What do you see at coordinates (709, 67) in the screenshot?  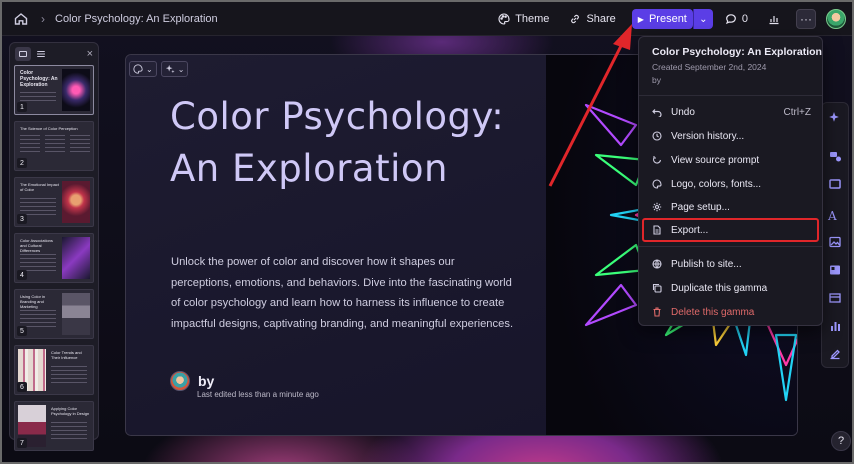 I see `menu-created-date: Created September 2nd, 2024` at bounding box center [709, 67].